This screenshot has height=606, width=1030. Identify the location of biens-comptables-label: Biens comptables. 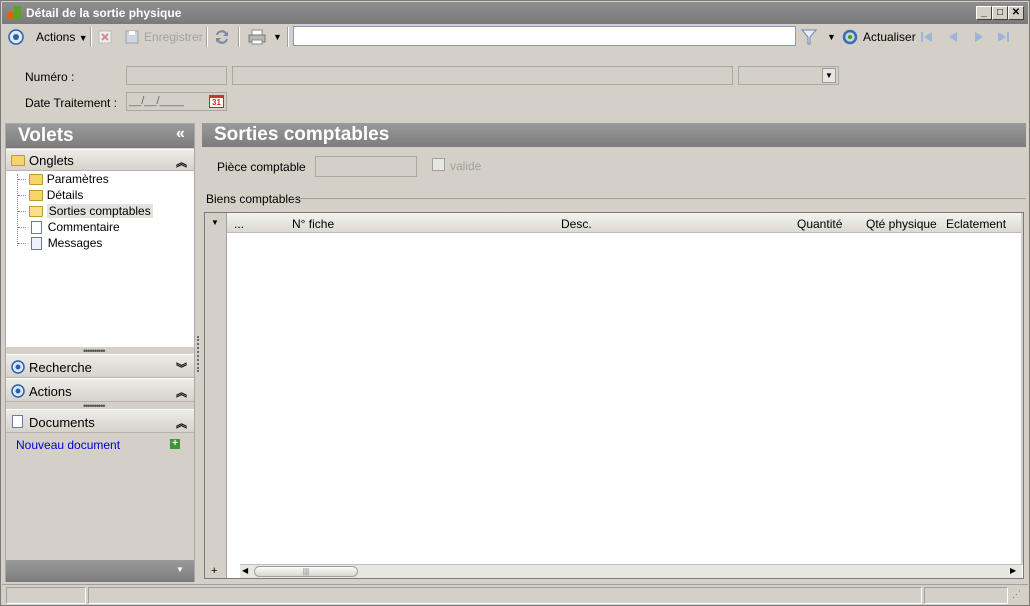
(253, 199).